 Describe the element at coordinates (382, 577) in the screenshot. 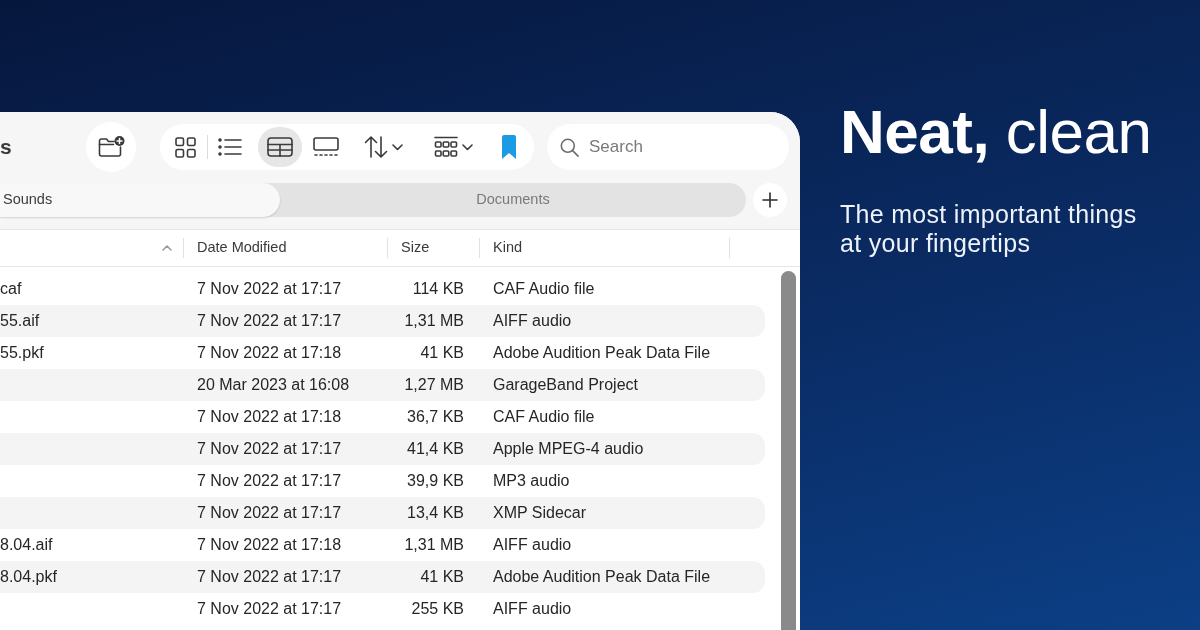

I see `table-row: 8.04.pkf 7 Nov 2022 at 17:17 41 KB Adobe Audition Peak Data File` at that location.